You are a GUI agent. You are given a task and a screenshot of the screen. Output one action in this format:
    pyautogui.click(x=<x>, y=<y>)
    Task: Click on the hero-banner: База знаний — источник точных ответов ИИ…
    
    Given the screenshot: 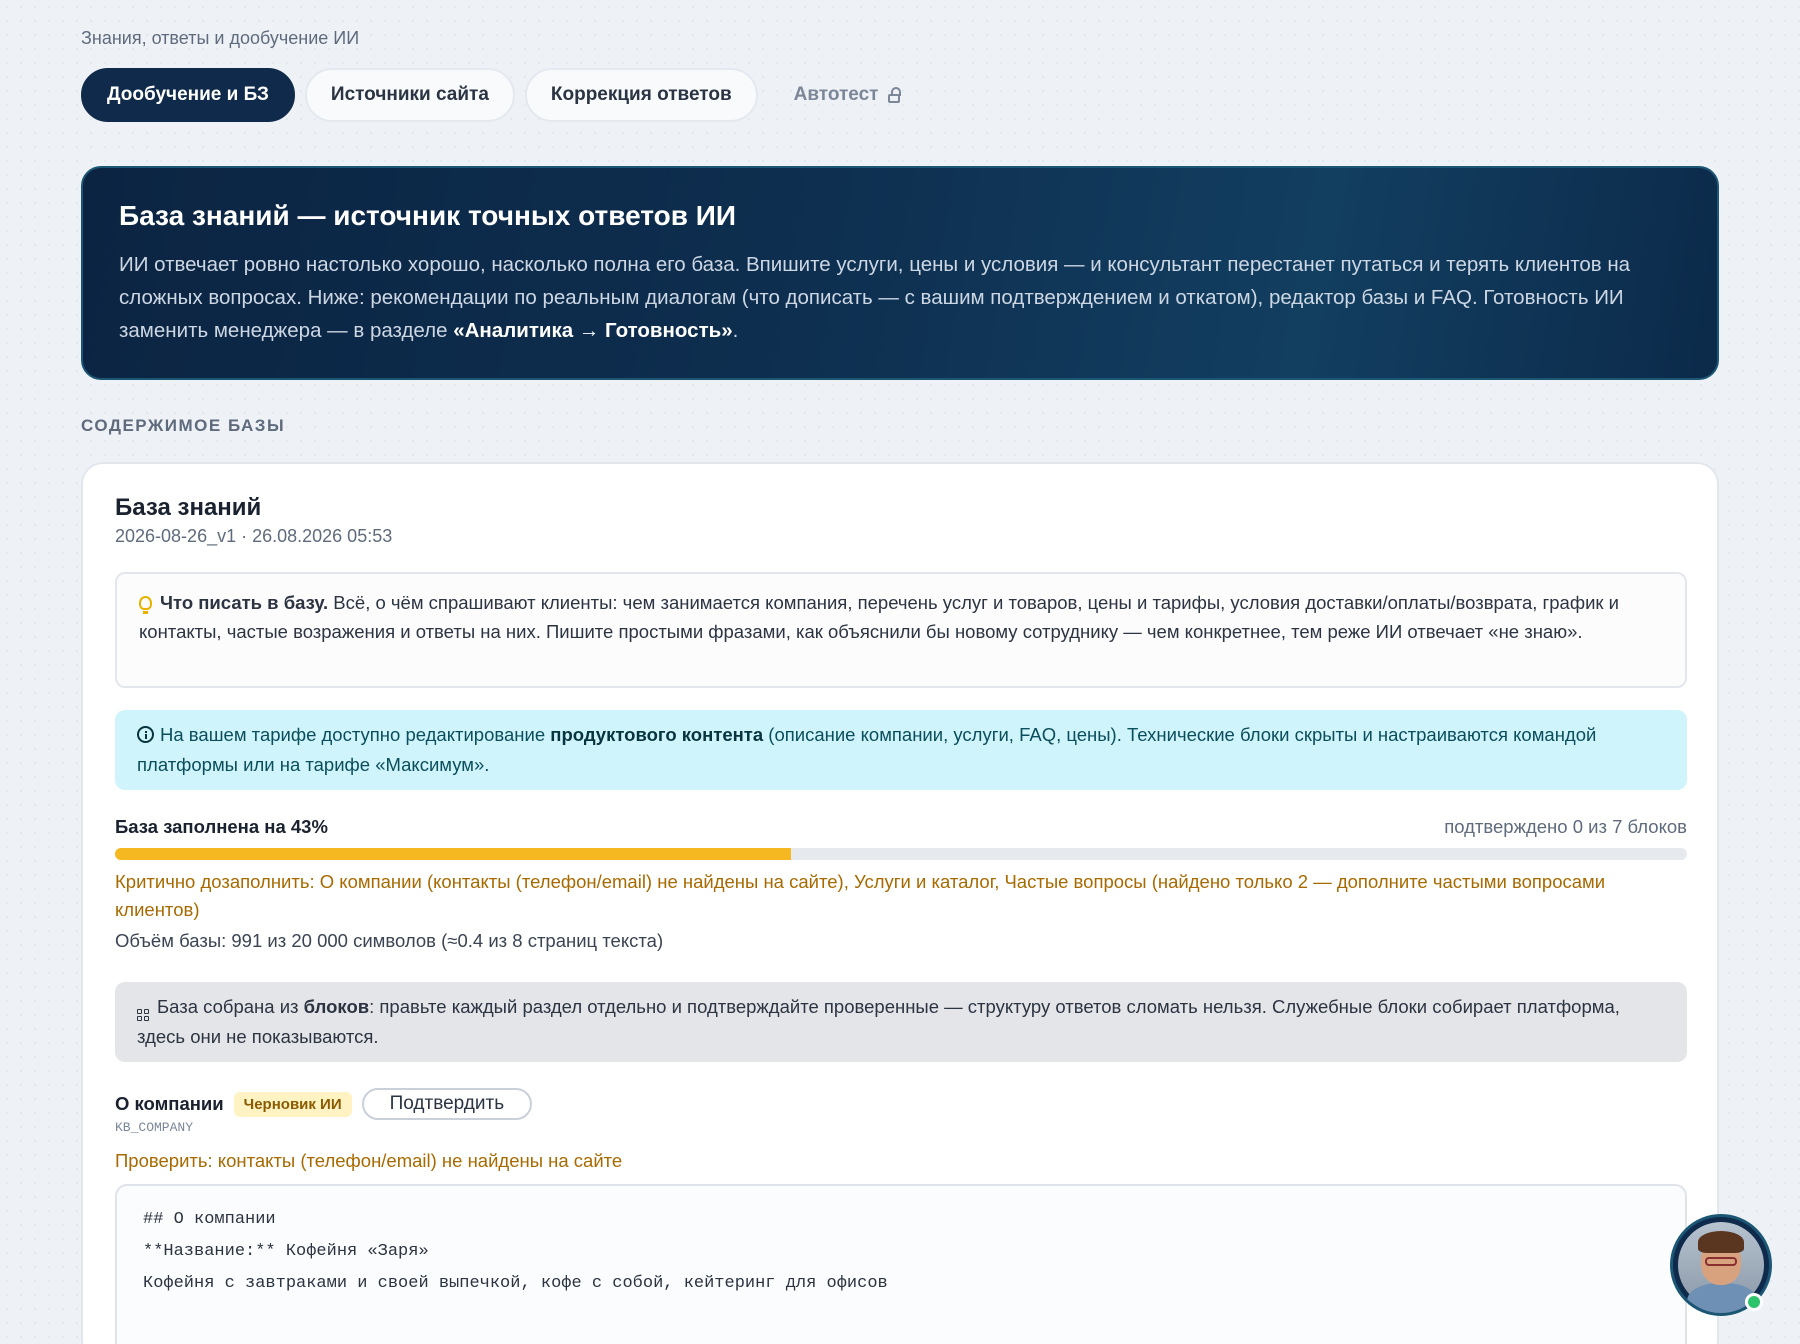 What is the action you would take?
    pyautogui.click(x=900, y=273)
    